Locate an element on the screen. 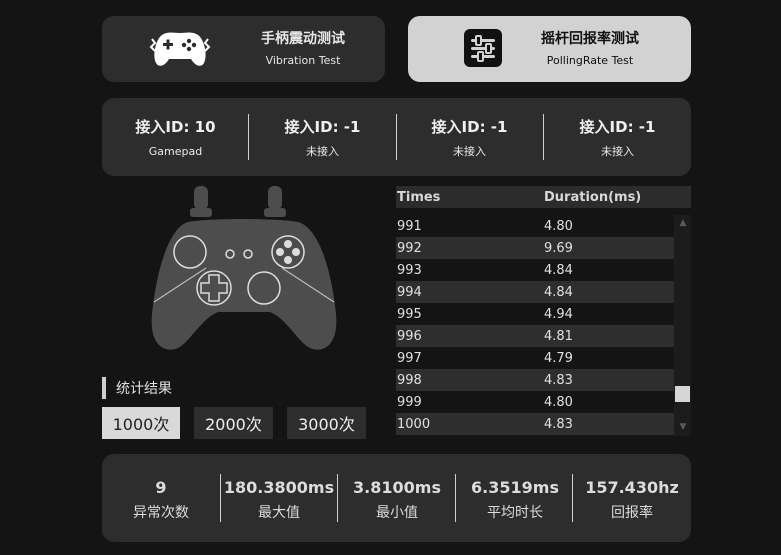 The height and width of the screenshot is (555, 781). cell-duration: 4.81 is located at coordinates (558, 336).